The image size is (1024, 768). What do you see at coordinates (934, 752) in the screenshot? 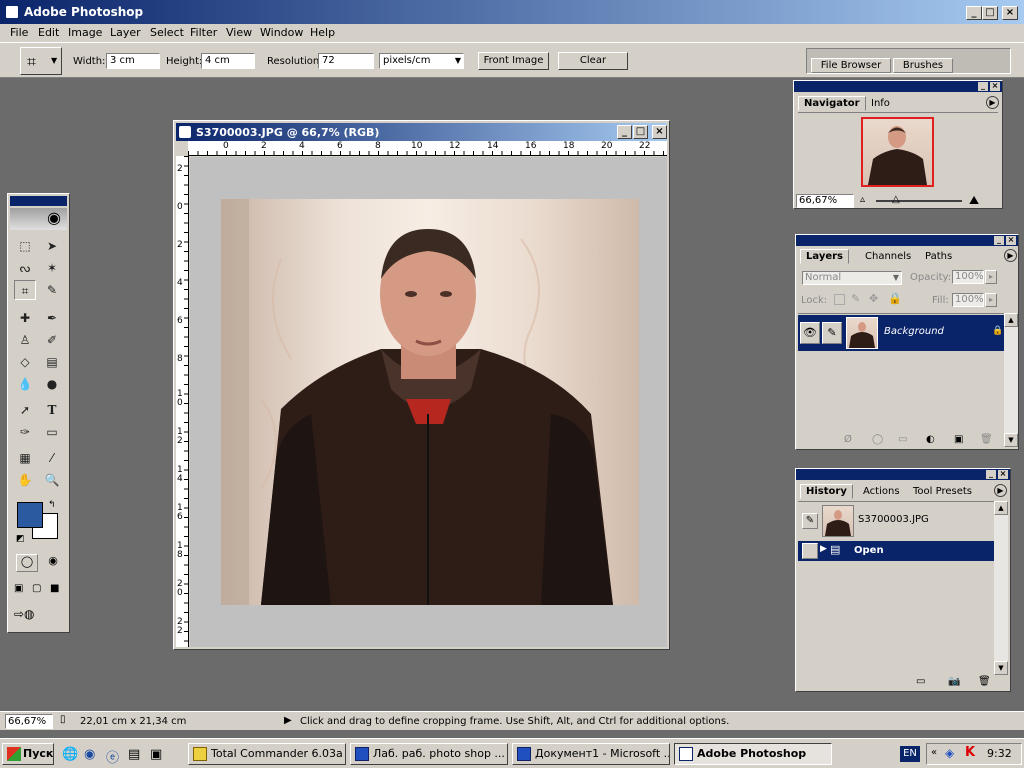
I see `tray-expand-icon: «` at bounding box center [934, 752].